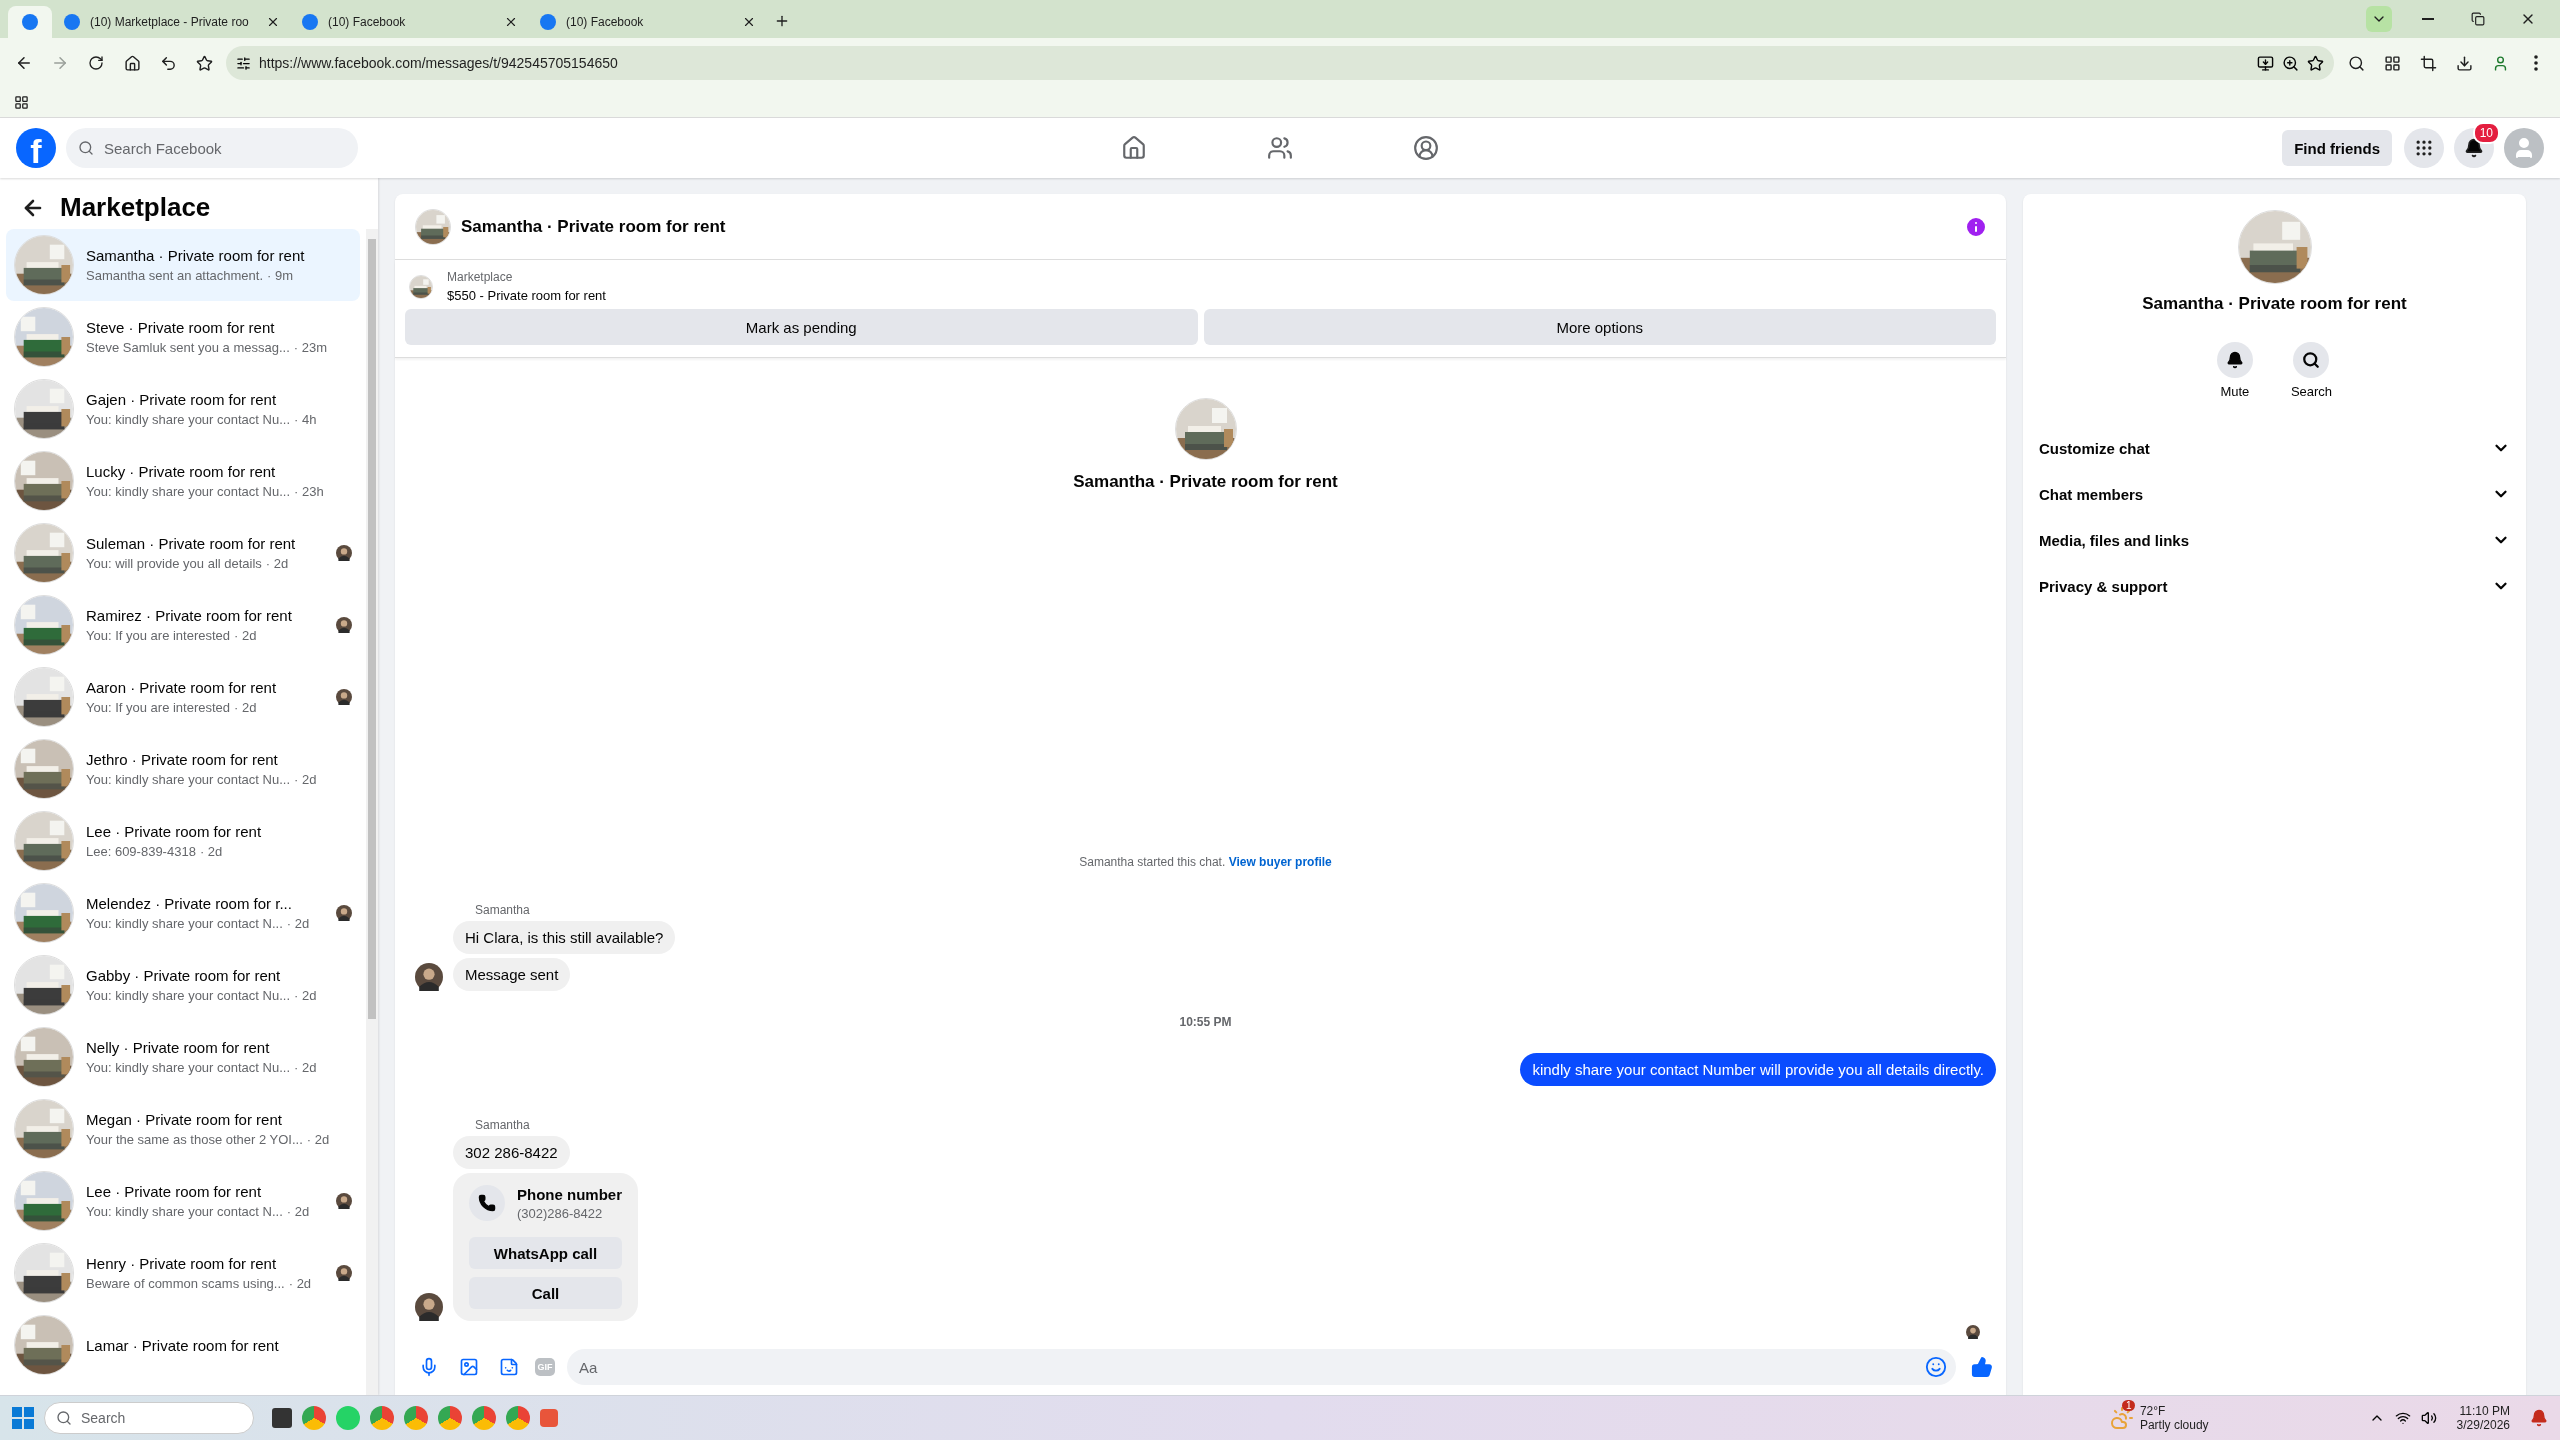  Describe the element at coordinates (183, 913) in the screenshot. I see `conversation-item: Melendez · Private room for r... You: kindly share your contact N... · 2d` at that location.